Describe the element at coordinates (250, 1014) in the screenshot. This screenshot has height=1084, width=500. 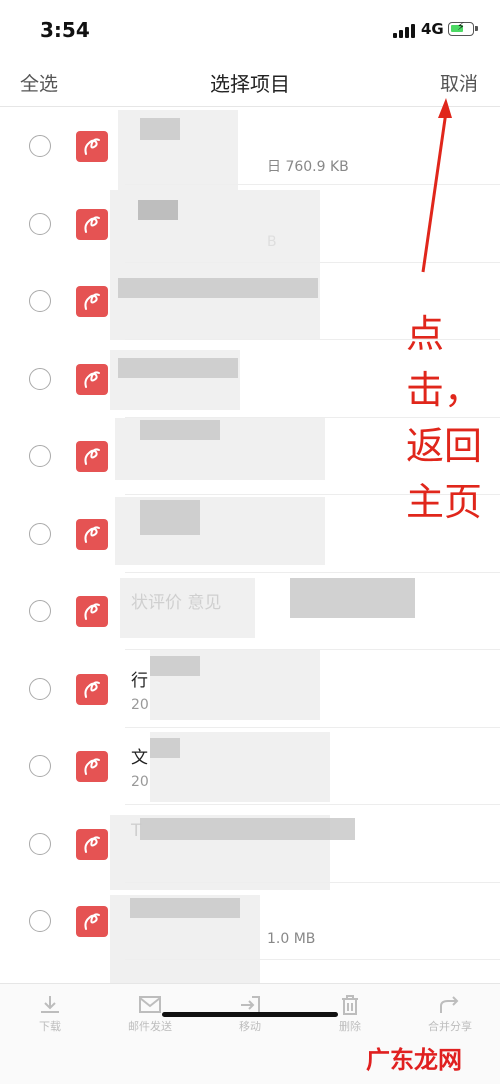
I see `home-indicator` at that location.